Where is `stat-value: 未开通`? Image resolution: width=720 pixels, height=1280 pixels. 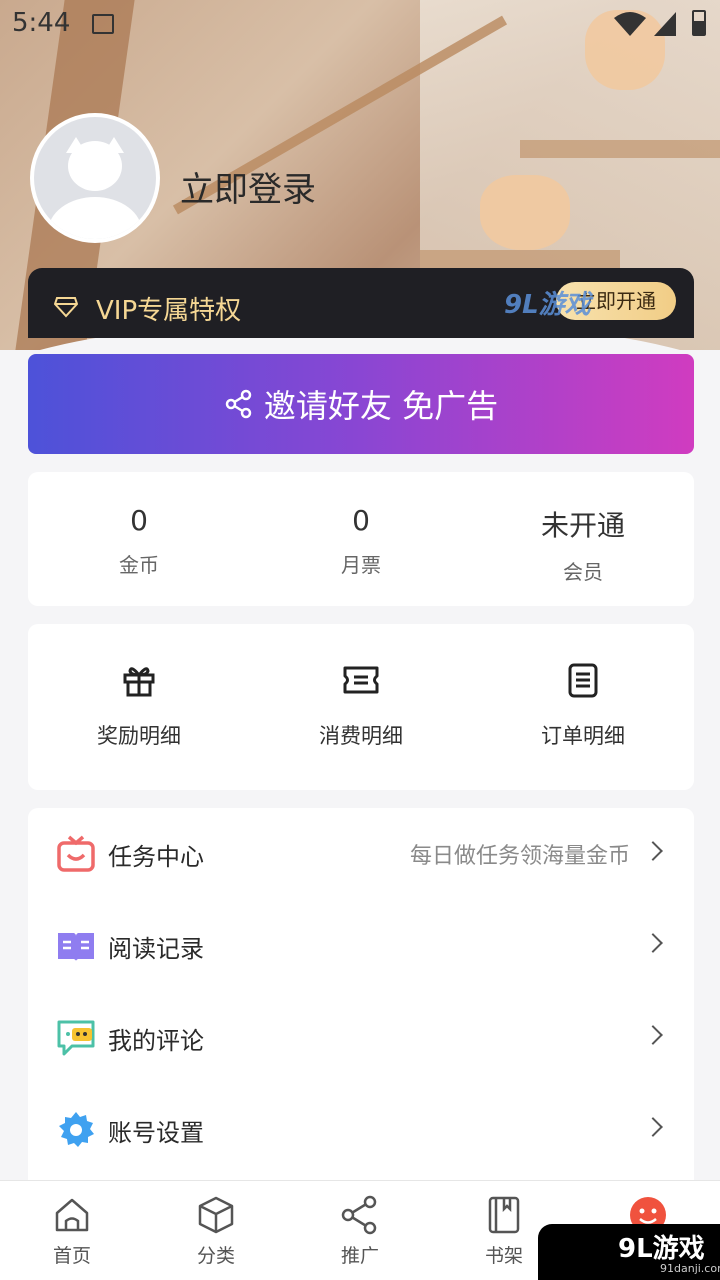 stat-value: 未开通 is located at coordinates (582, 525).